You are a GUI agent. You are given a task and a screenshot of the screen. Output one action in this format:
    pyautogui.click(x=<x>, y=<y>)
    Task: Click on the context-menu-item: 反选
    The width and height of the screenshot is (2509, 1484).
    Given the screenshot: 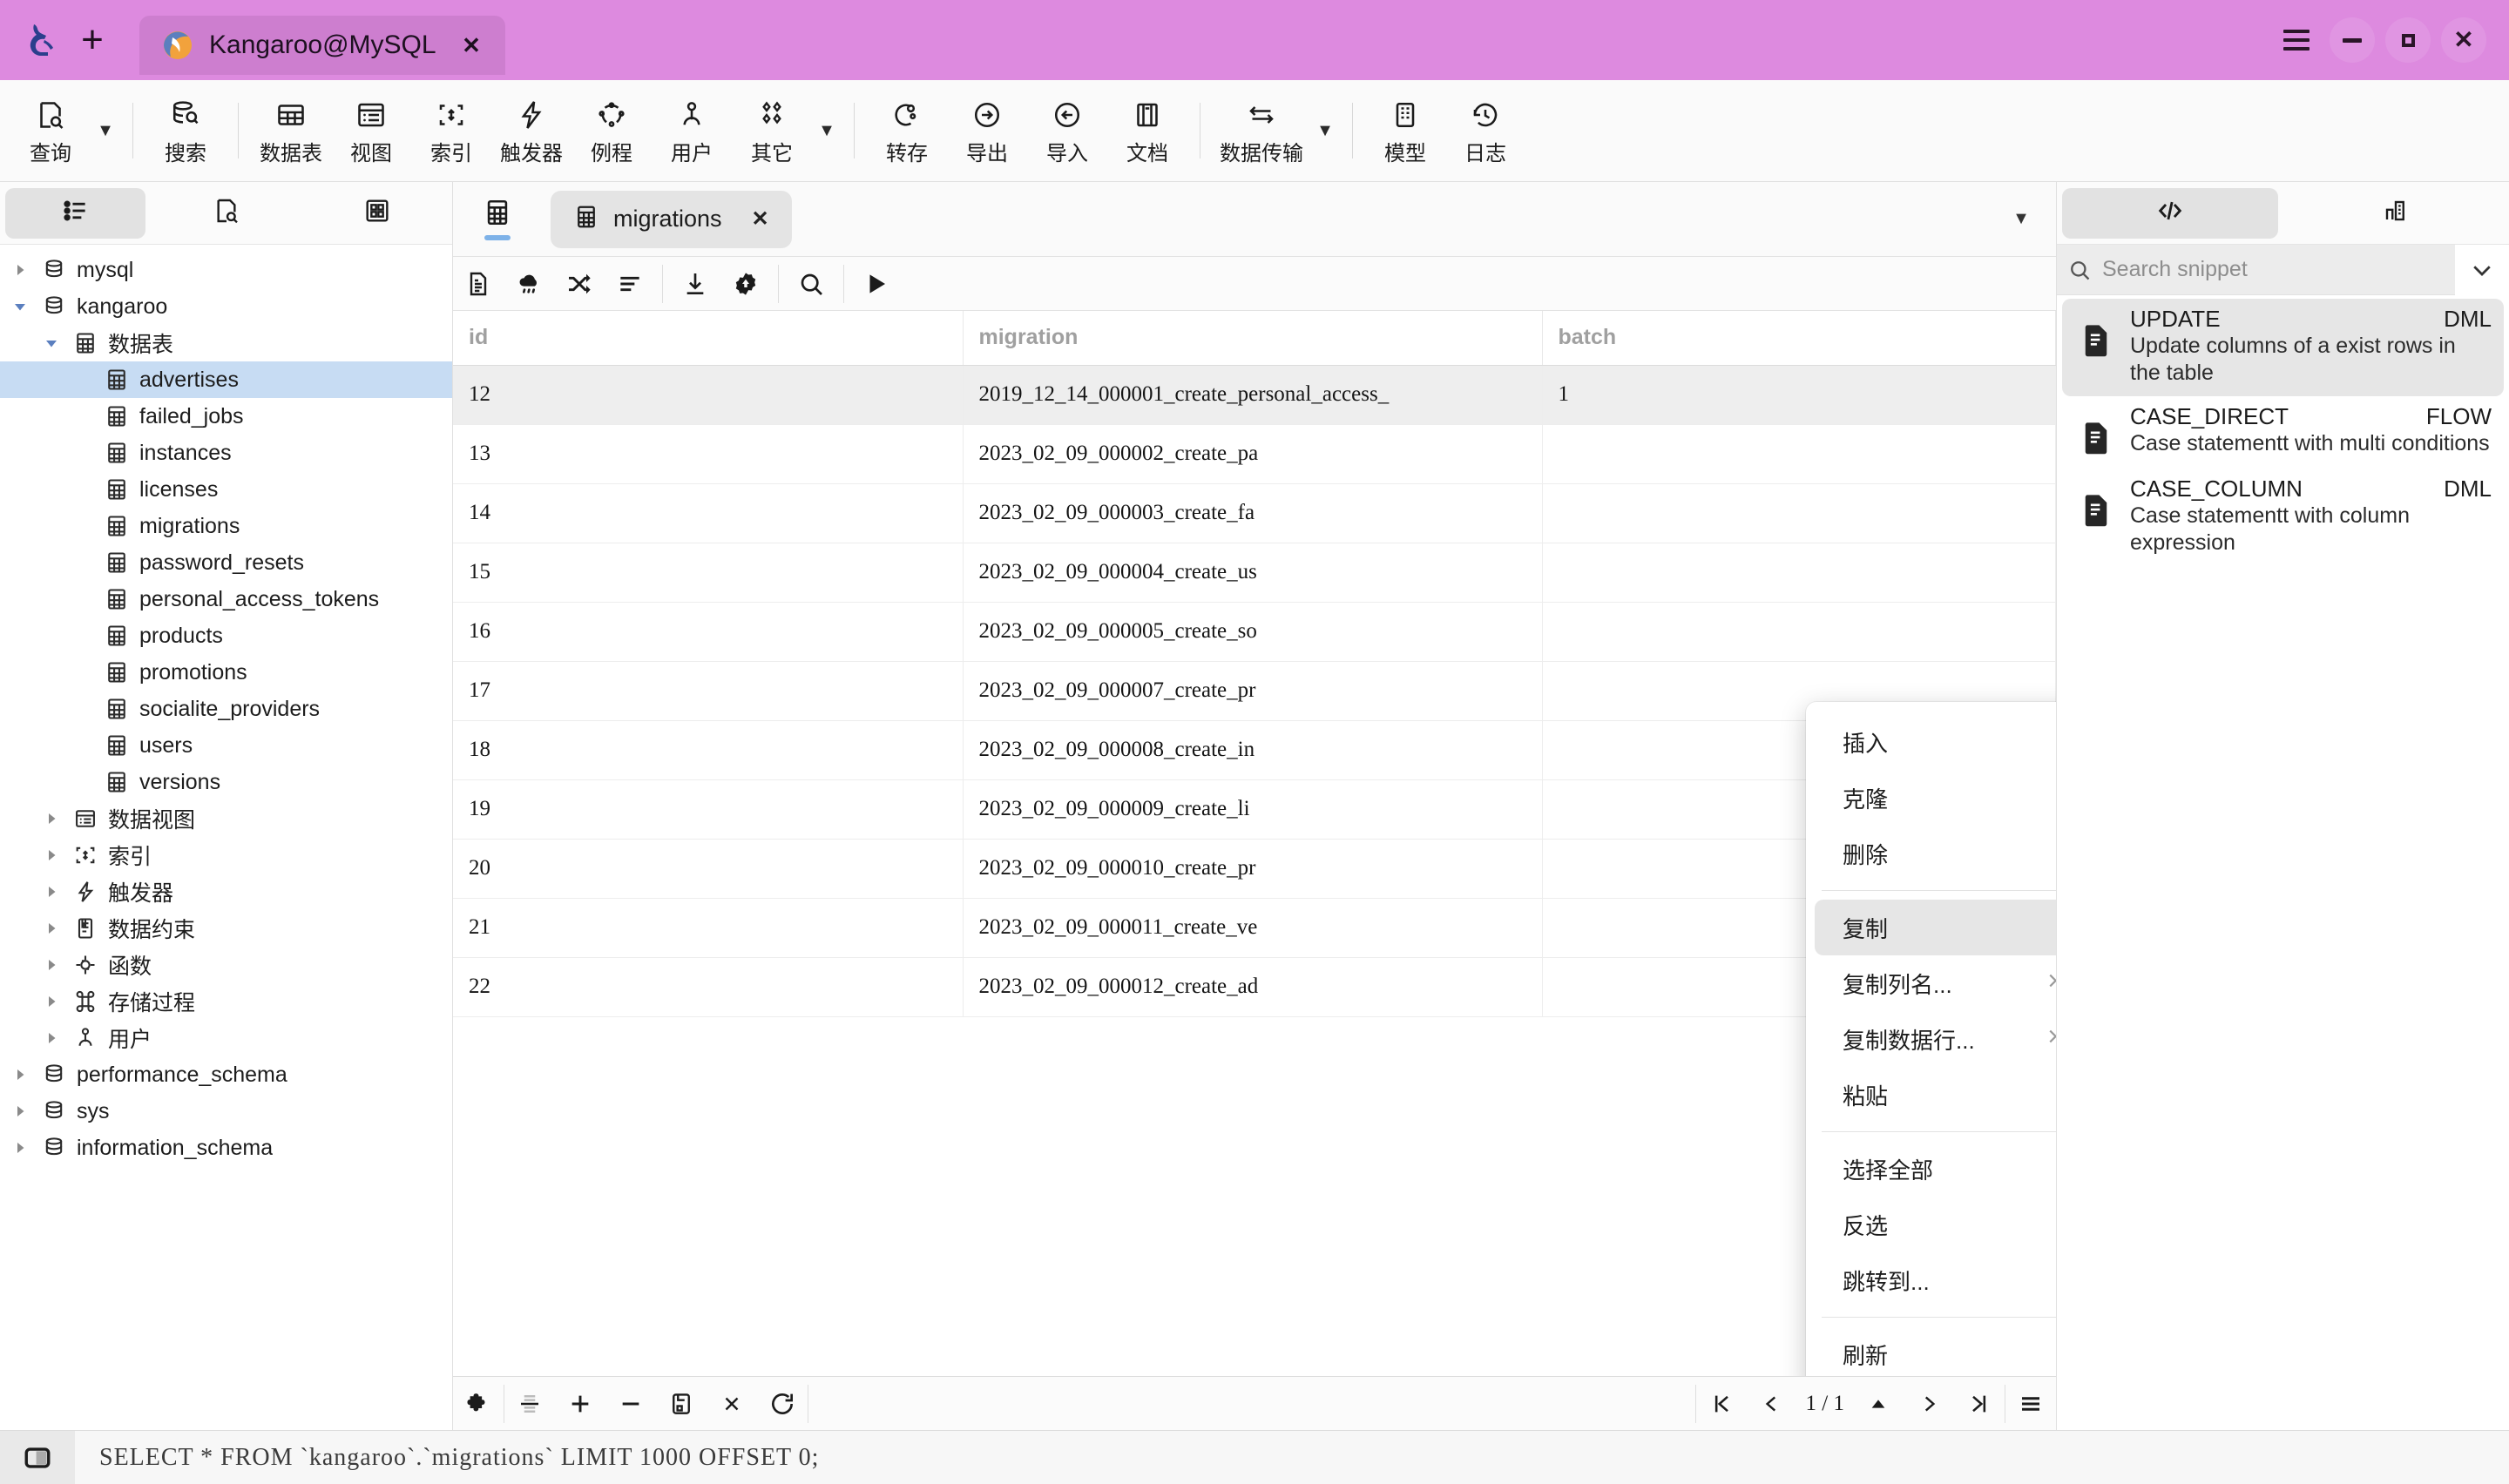 What is the action you would take?
    pyautogui.click(x=1935, y=1224)
    